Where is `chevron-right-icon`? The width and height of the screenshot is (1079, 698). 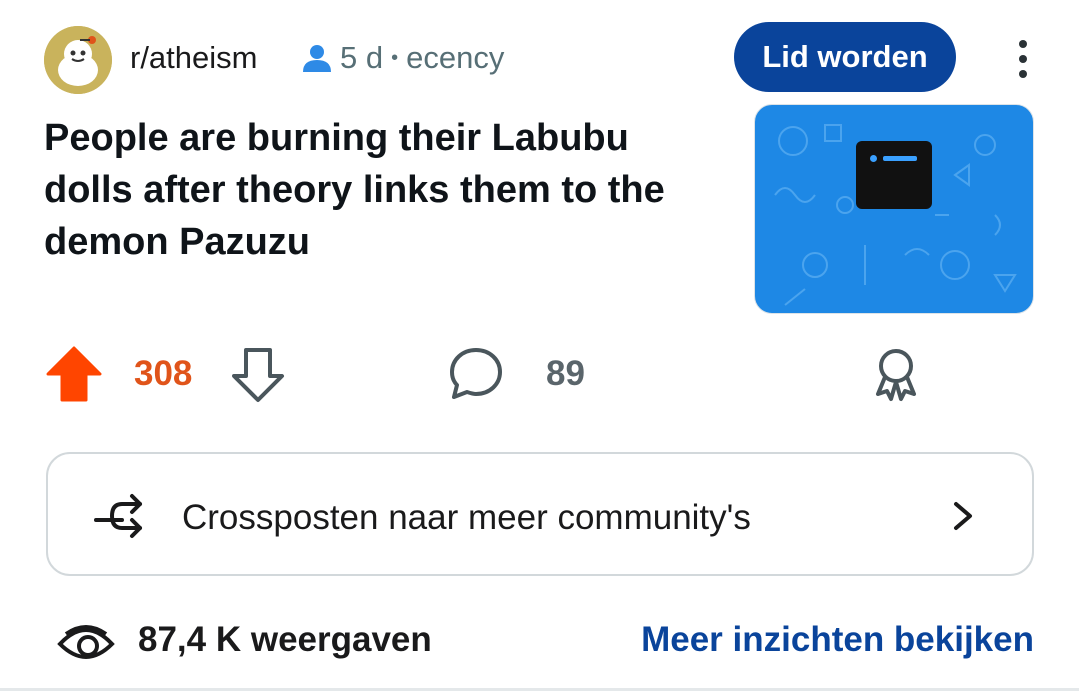
chevron-right-icon is located at coordinates (963, 516).